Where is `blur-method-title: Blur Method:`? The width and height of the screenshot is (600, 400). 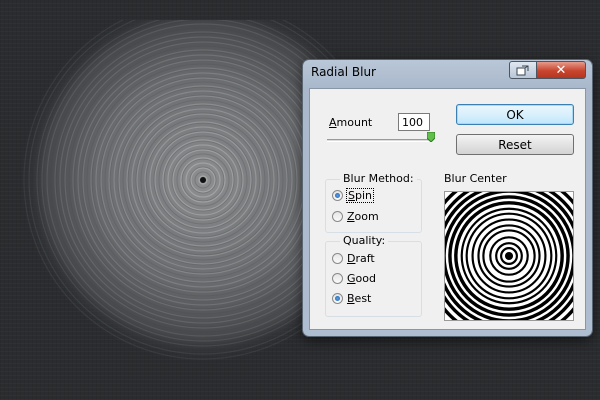
blur-method-title: Blur Method: is located at coordinates (378, 178).